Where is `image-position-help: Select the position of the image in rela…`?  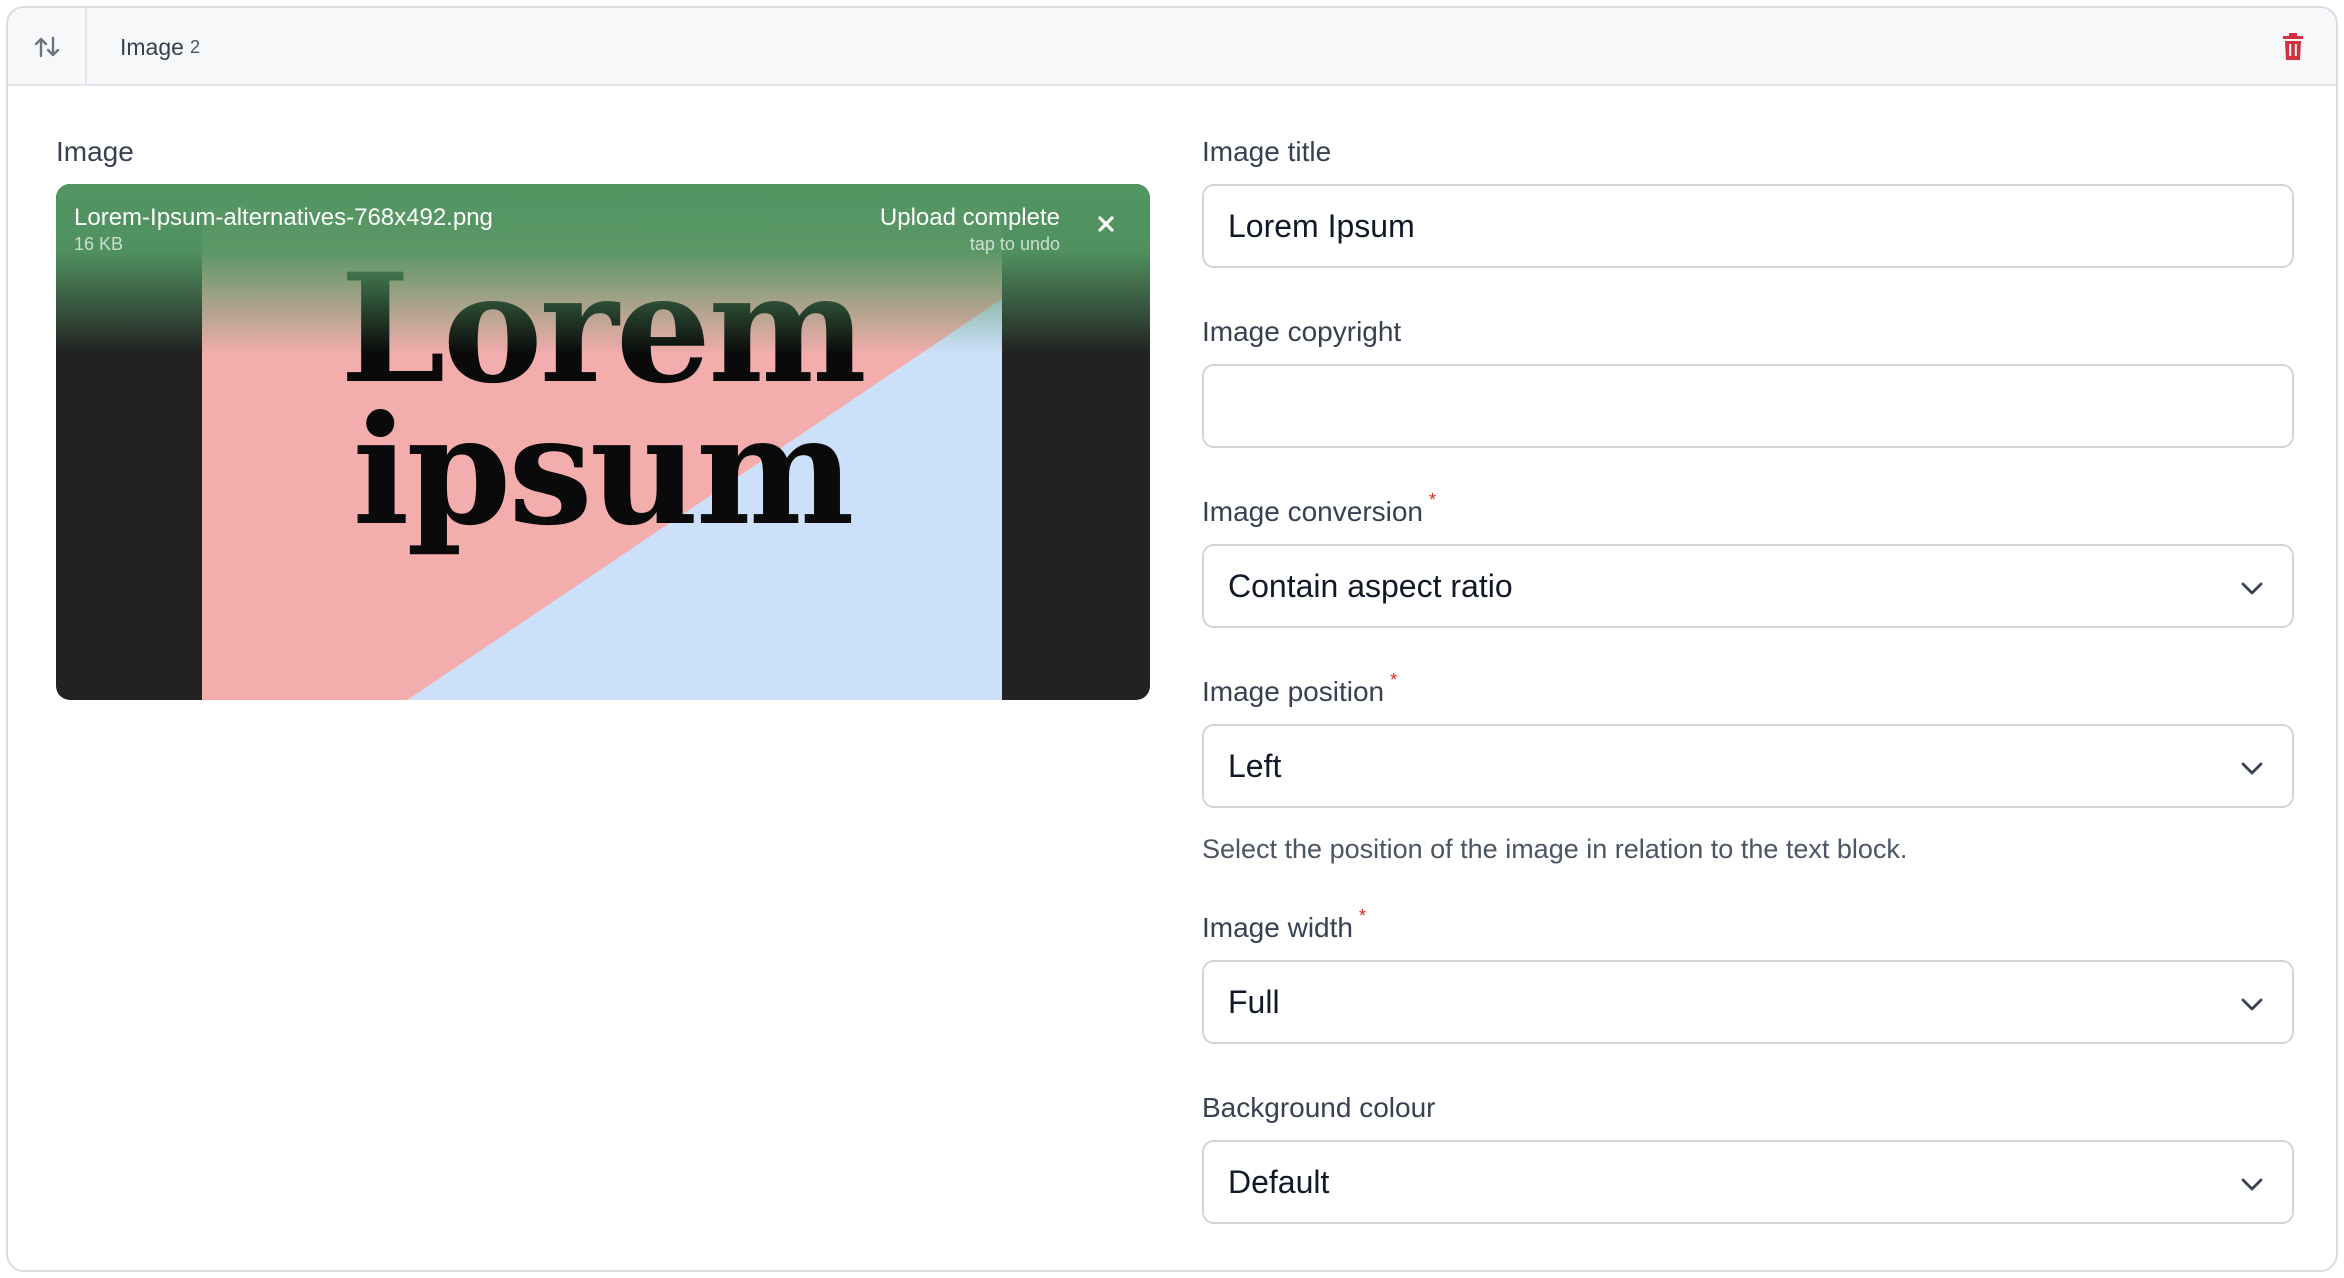
image-position-help: Select the position of the image in rela… is located at coordinates (1555, 849).